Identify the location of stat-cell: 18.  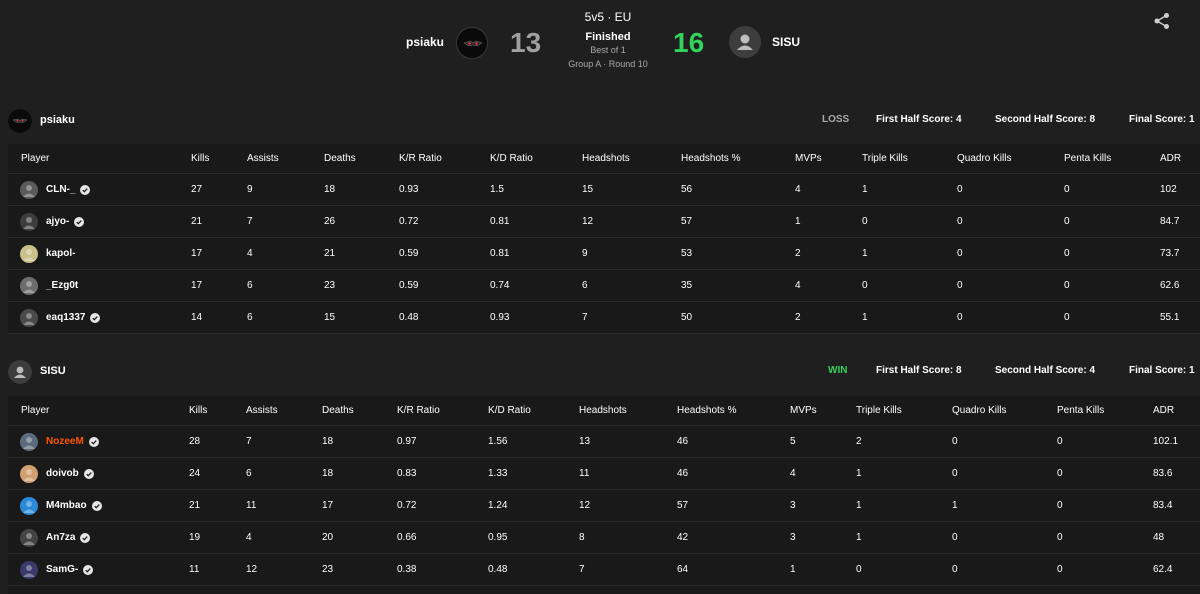
(328, 473).